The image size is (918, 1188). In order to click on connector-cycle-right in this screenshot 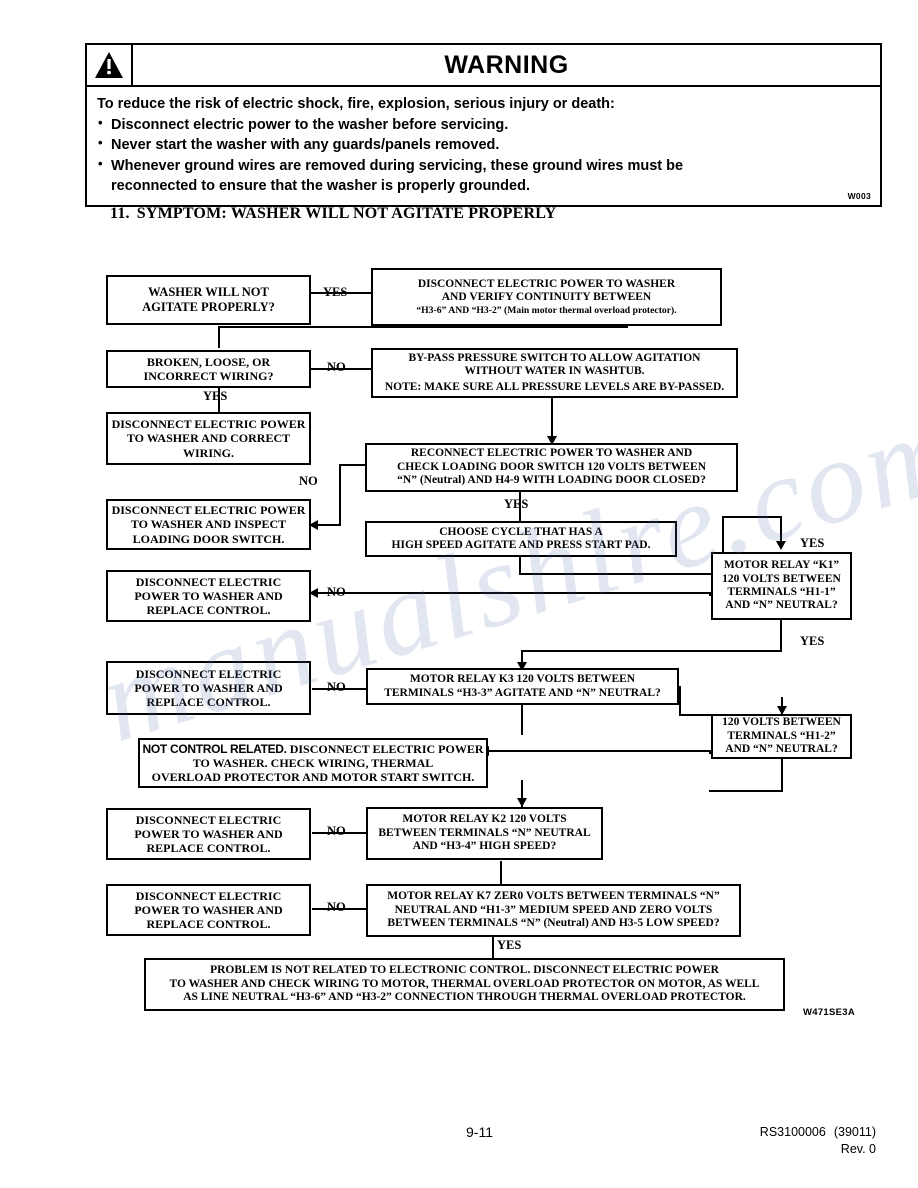, I will do `click(621, 574)`.